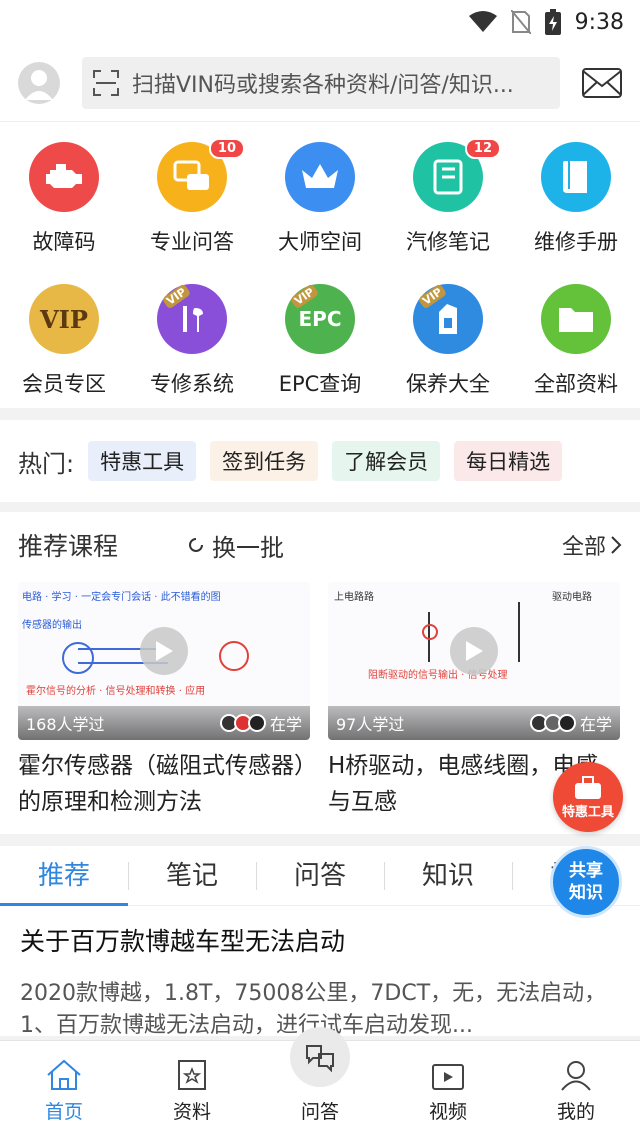  What do you see at coordinates (68, 546) in the screenshot?
I see `courses-title: 推荐课程` at bounding box center [68, 546].